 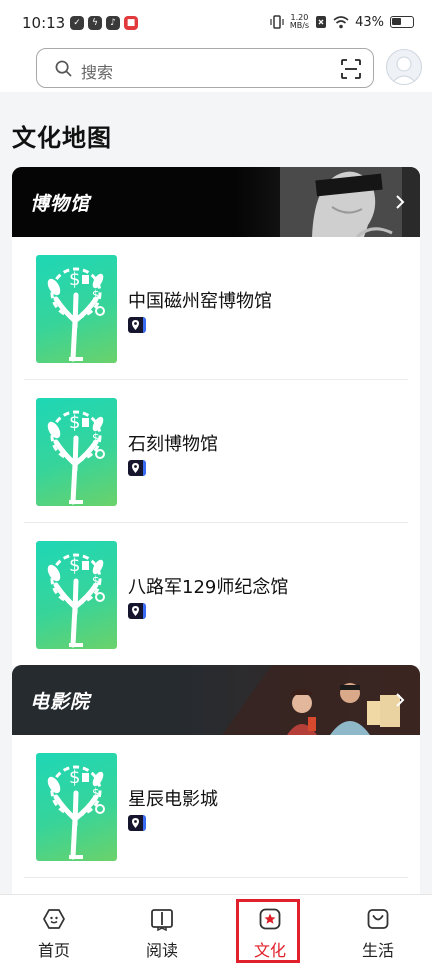 I want to click on sim-off-icon, so click(x=321, y=22).